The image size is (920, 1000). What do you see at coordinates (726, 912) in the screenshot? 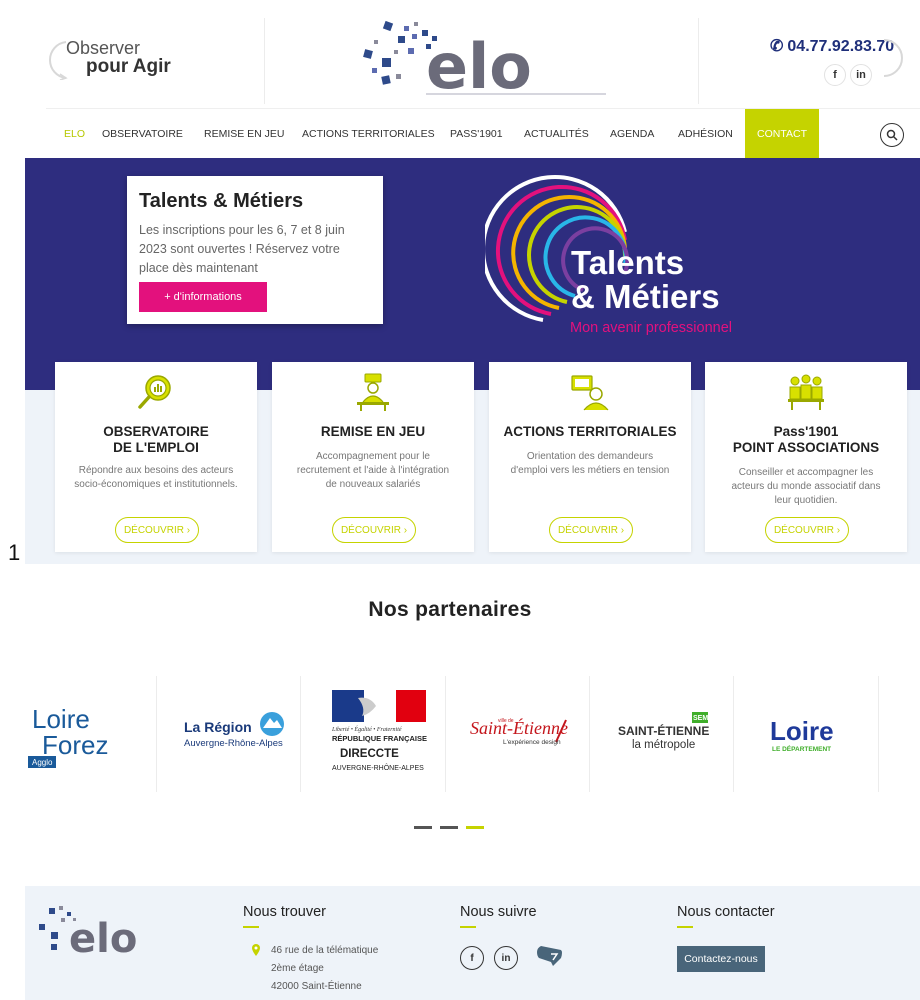
I see `footer-contact-title: Nous contacter` at bounding box center [726, 912].